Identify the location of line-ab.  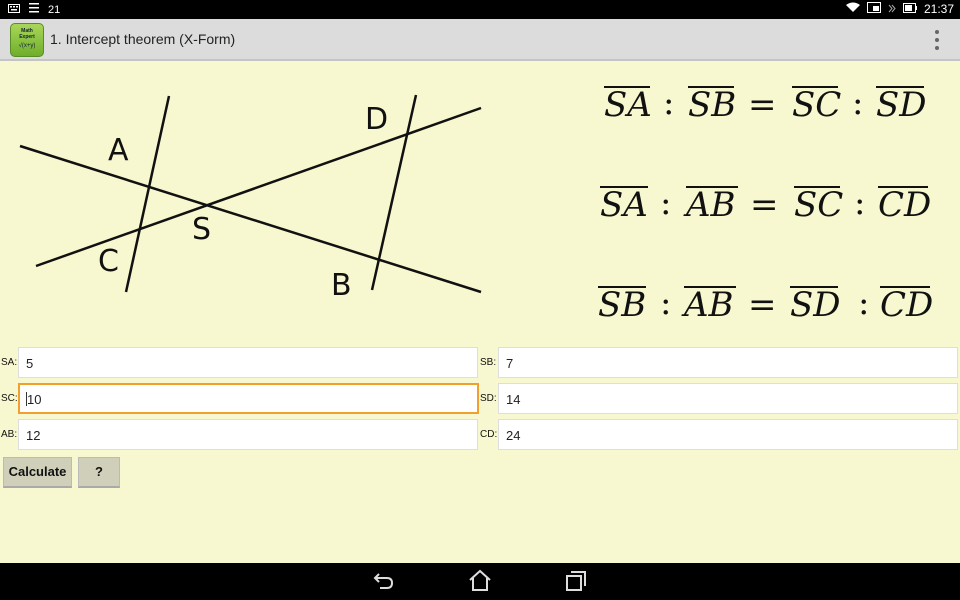
(250, 219).